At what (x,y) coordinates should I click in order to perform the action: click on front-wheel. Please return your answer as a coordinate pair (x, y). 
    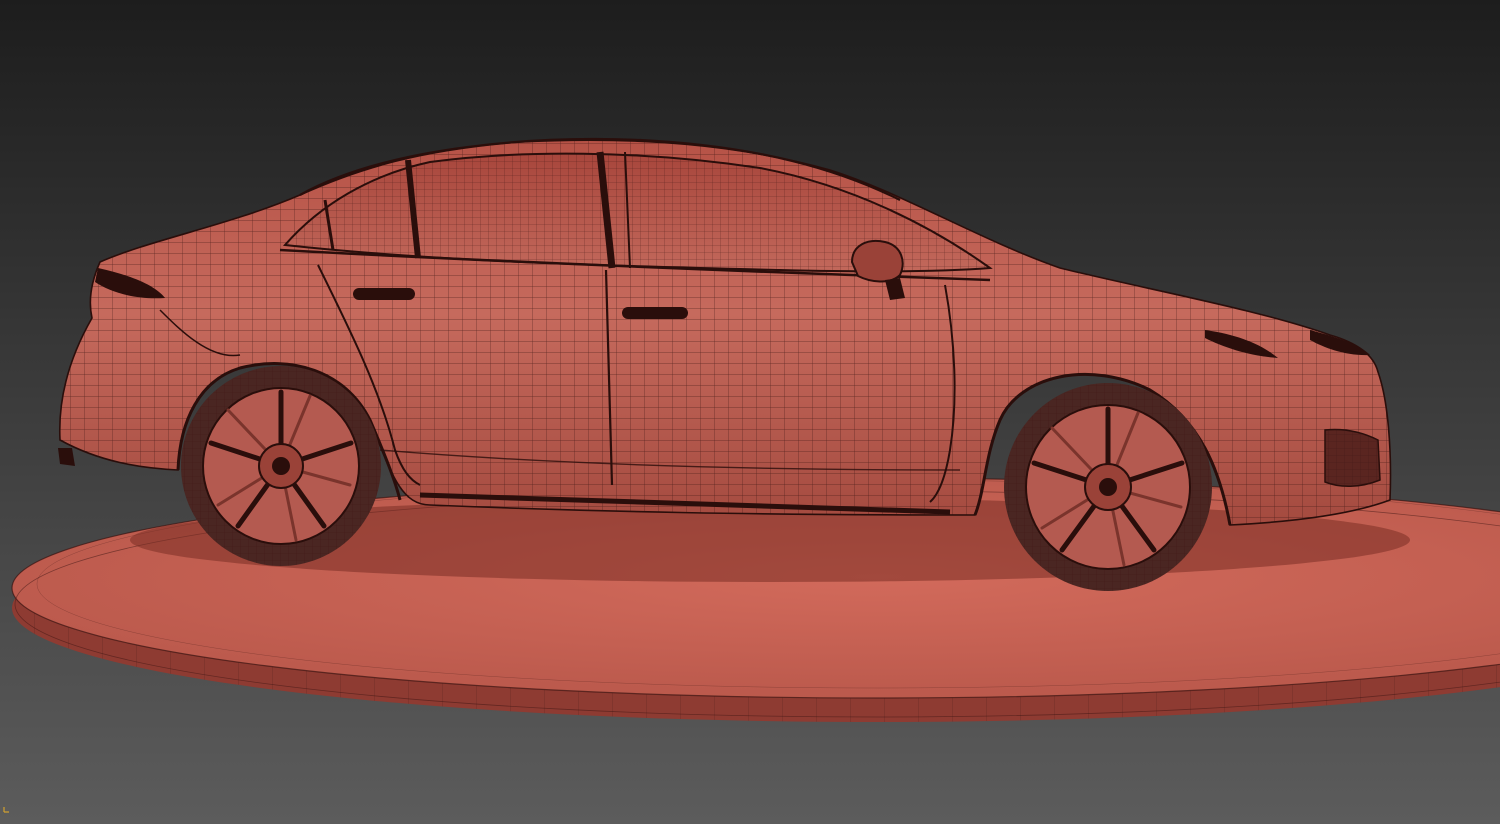
    Looking at the image, I should click on (1108, 487).